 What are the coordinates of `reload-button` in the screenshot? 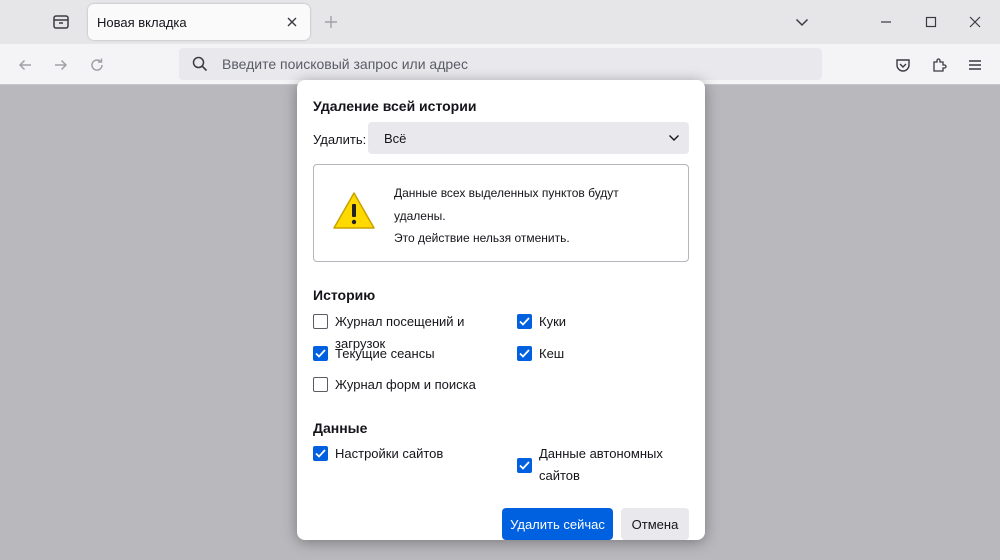 It's located at (97, 65).